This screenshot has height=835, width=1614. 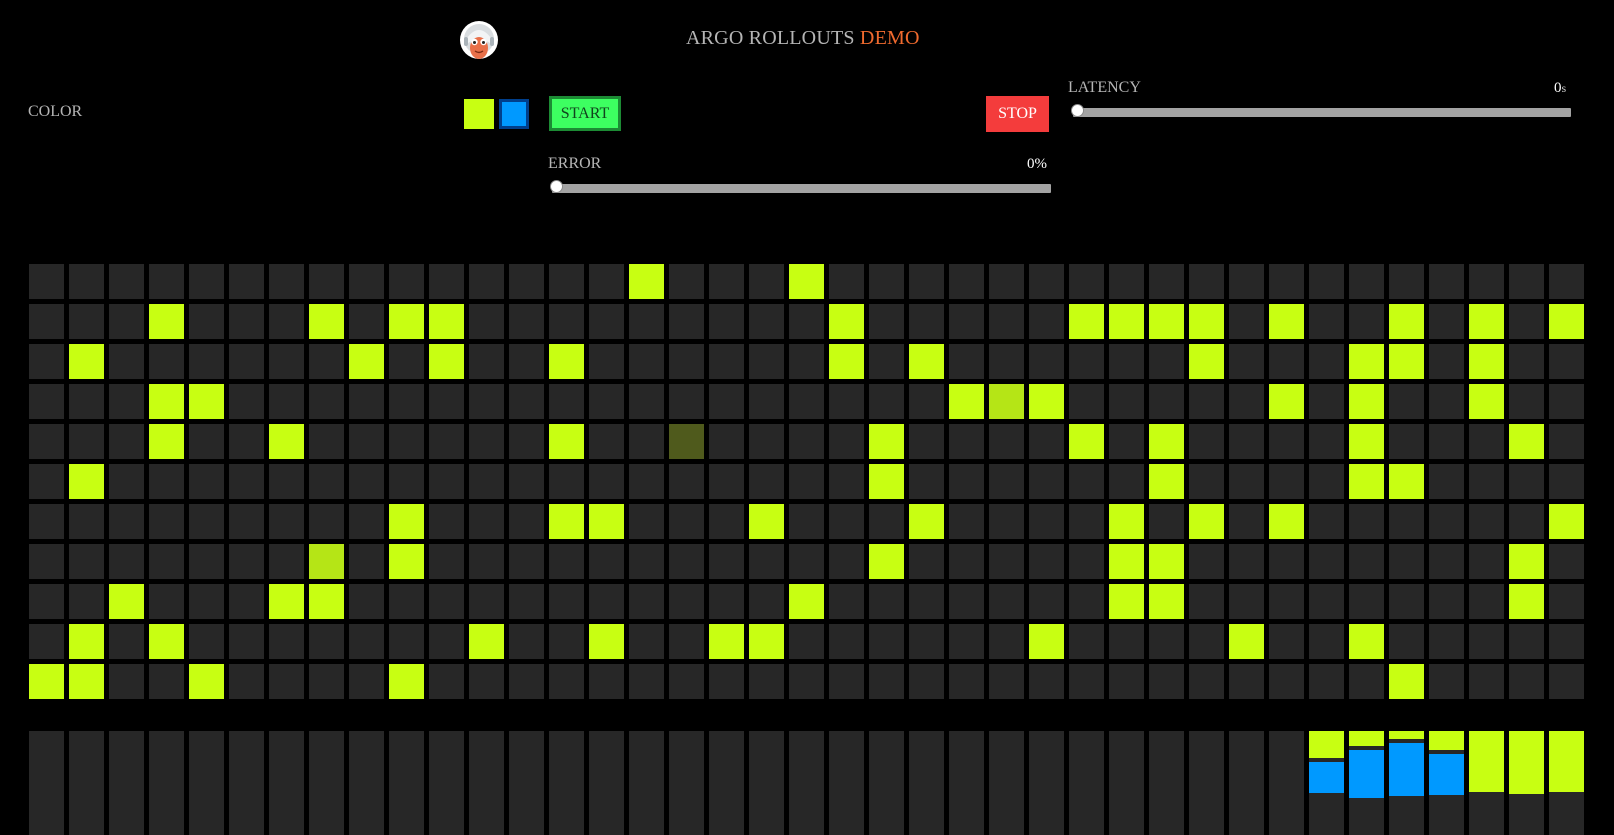 I want to click on latency-slider, so click(x=1321, y=110).